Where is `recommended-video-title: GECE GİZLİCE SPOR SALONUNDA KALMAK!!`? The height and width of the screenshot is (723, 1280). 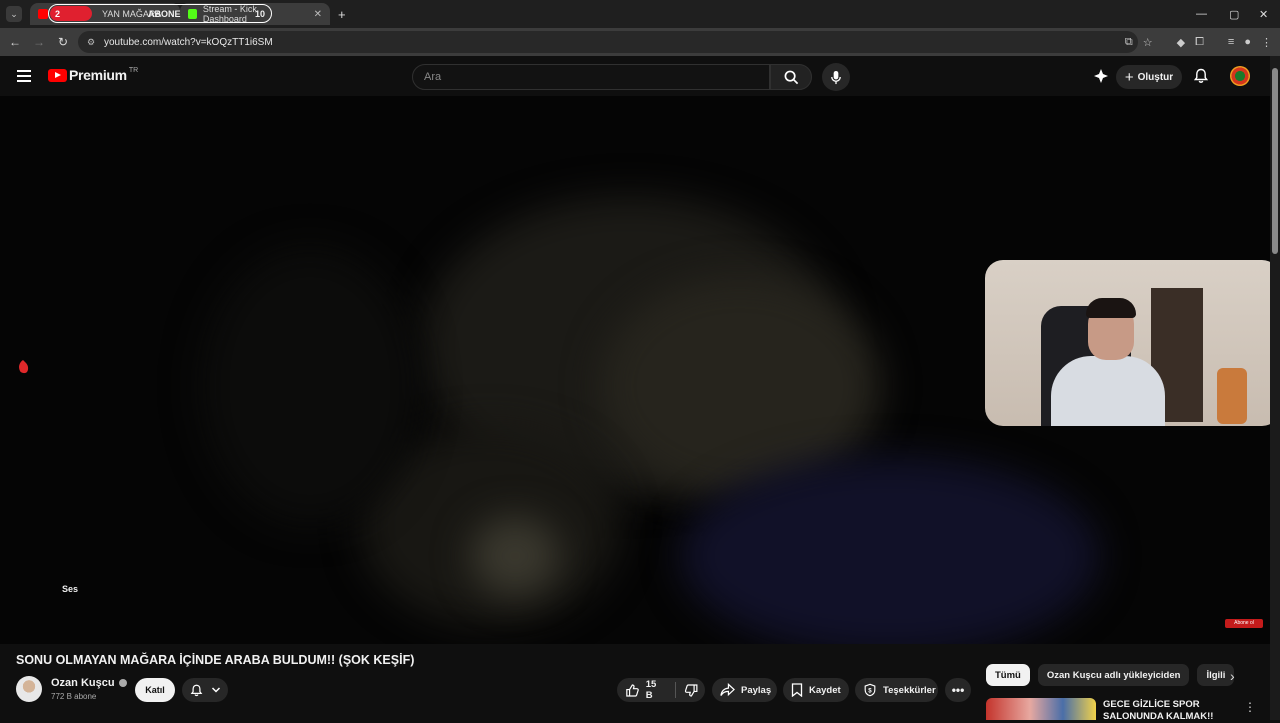
recommended-video-title: GECE GİZLİCE SPOR SALONUNDA KALMAK!! is located at coordinates (1163, 711).